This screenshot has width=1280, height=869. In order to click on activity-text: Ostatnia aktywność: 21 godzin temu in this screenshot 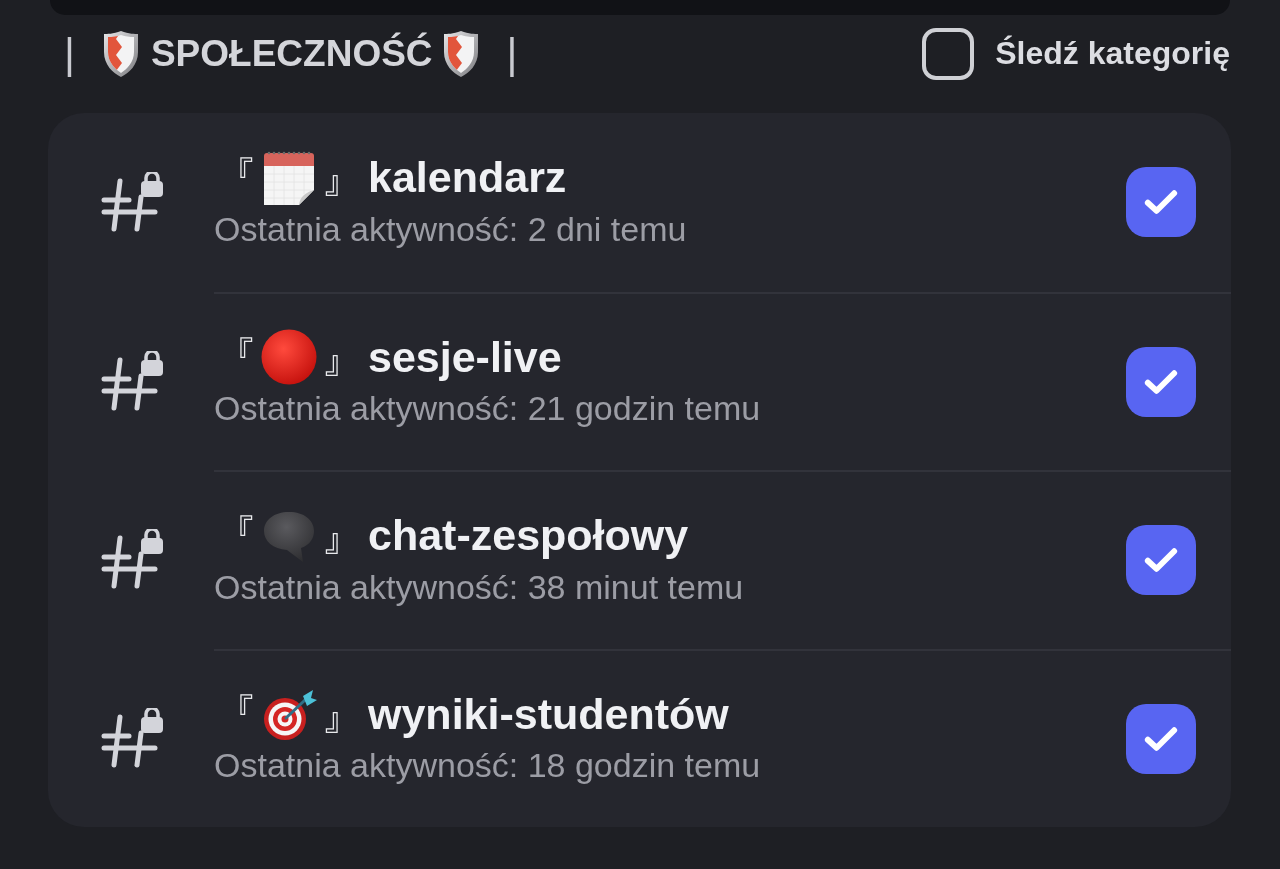, I will do `click(487, 409)`.